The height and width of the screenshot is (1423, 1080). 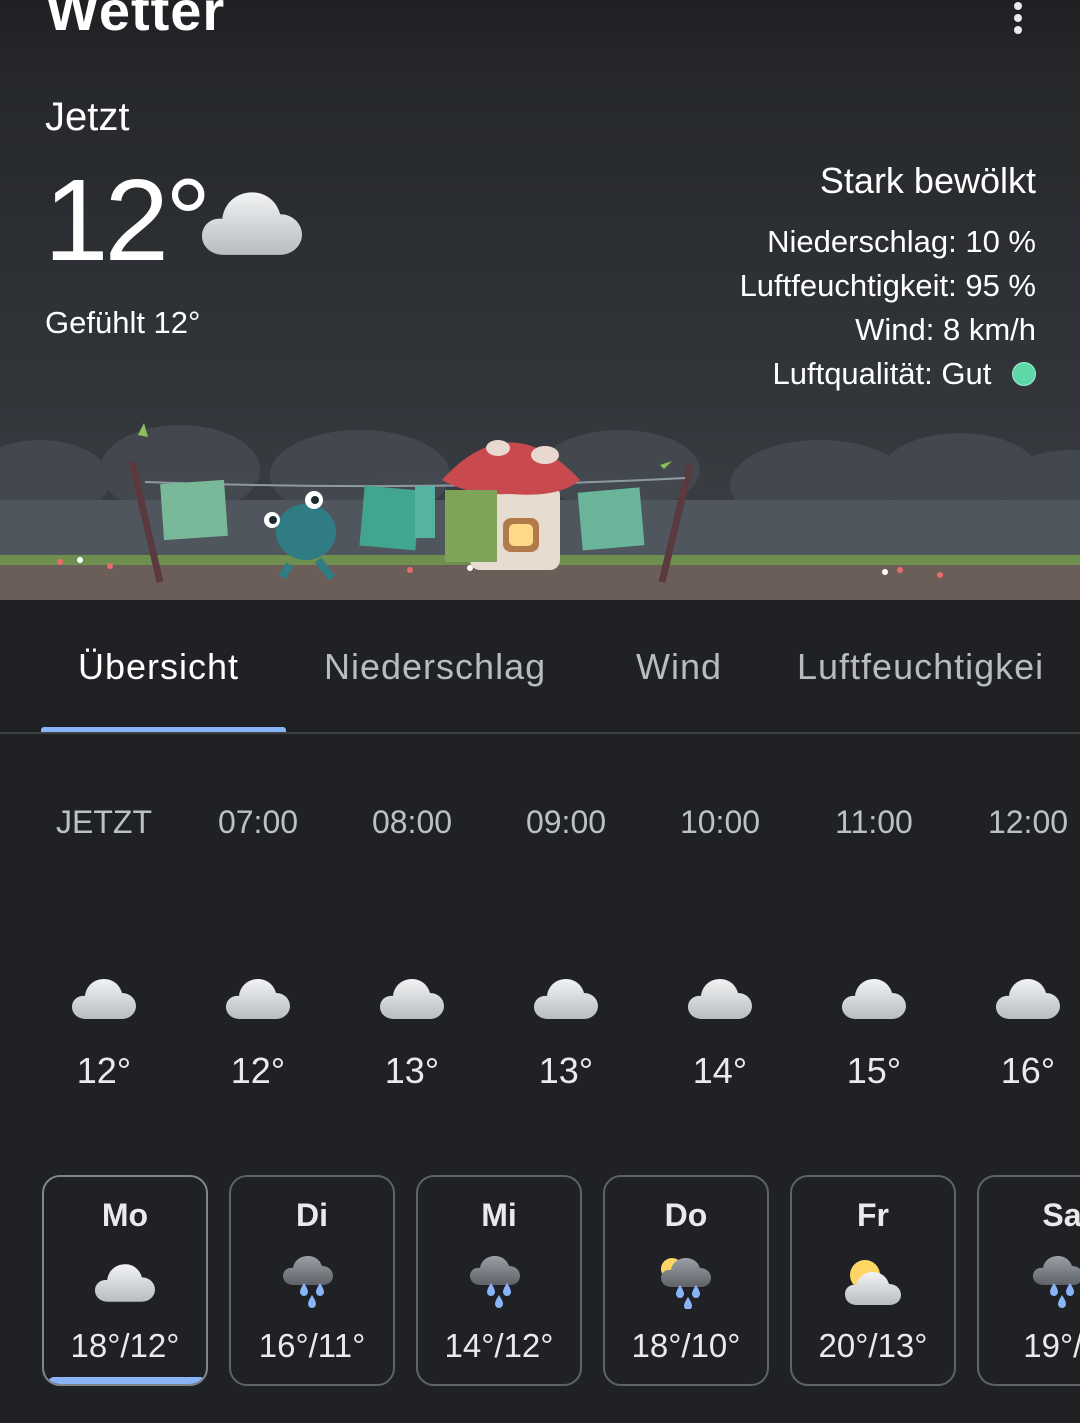 I want to click on hourly-item: 08:00 13°, so click(x=412, y=945).